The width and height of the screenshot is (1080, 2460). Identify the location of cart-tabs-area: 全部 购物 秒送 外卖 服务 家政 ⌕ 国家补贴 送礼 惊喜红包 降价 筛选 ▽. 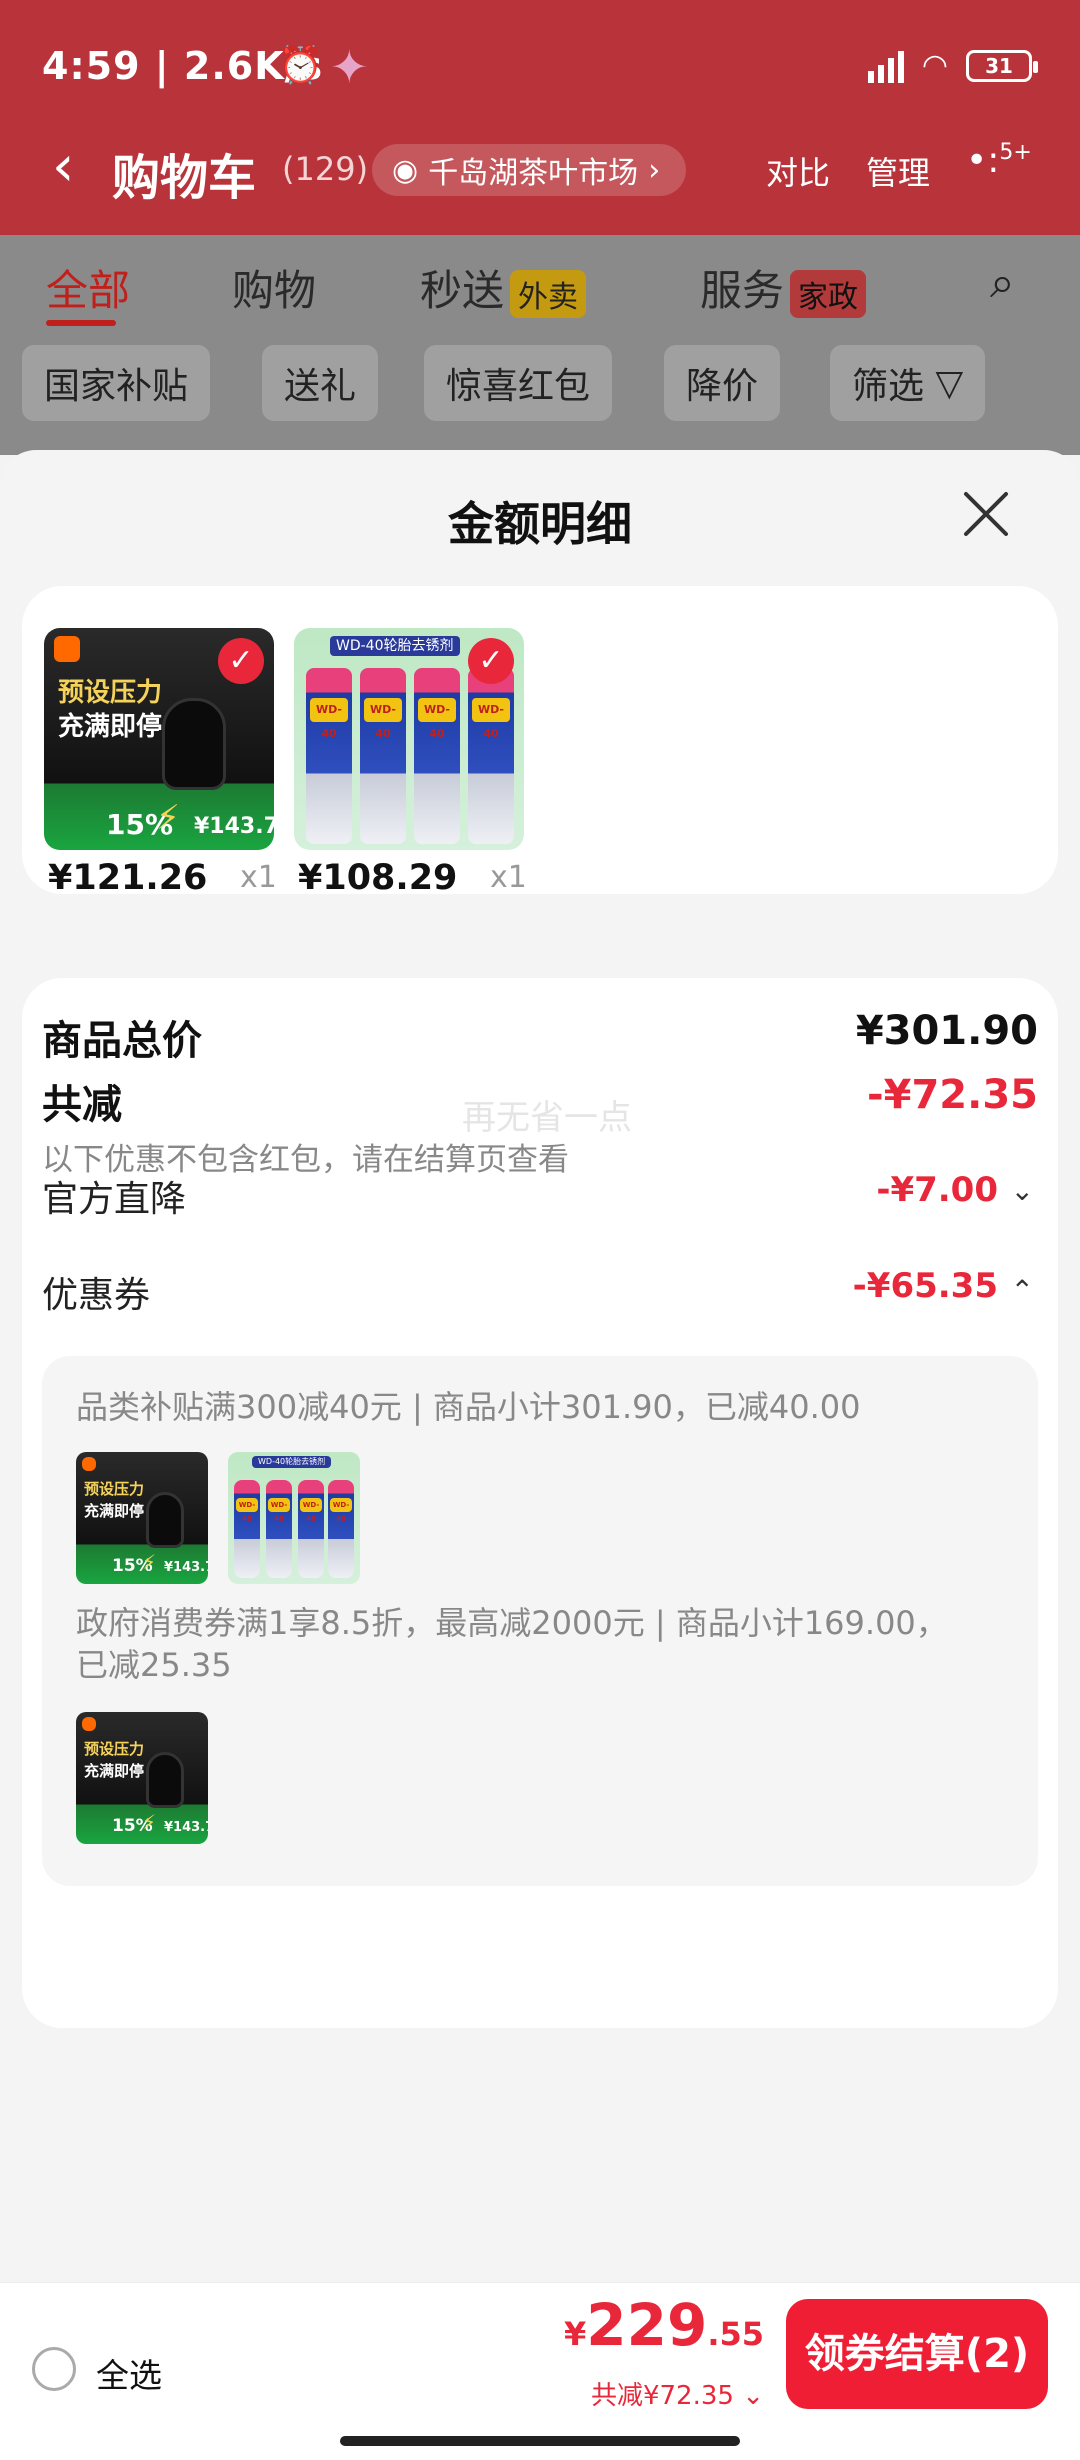
(540, 345).